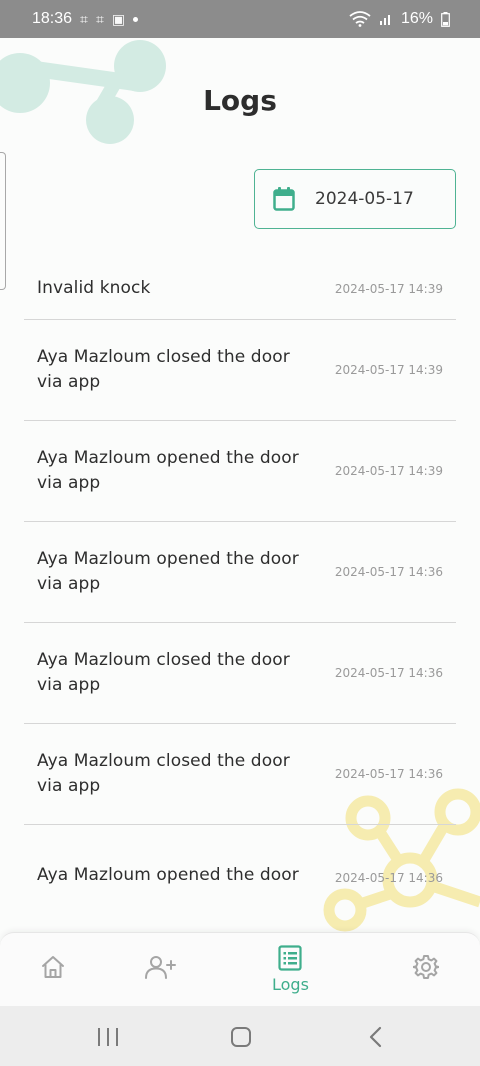 The height and width of the screenshot is (1066, 480). Describe the element at coordinates (240, 19) in the screenshot. I see `status-bar: 18:36 ⌗ ⌗ ▣ 16%` at that location.